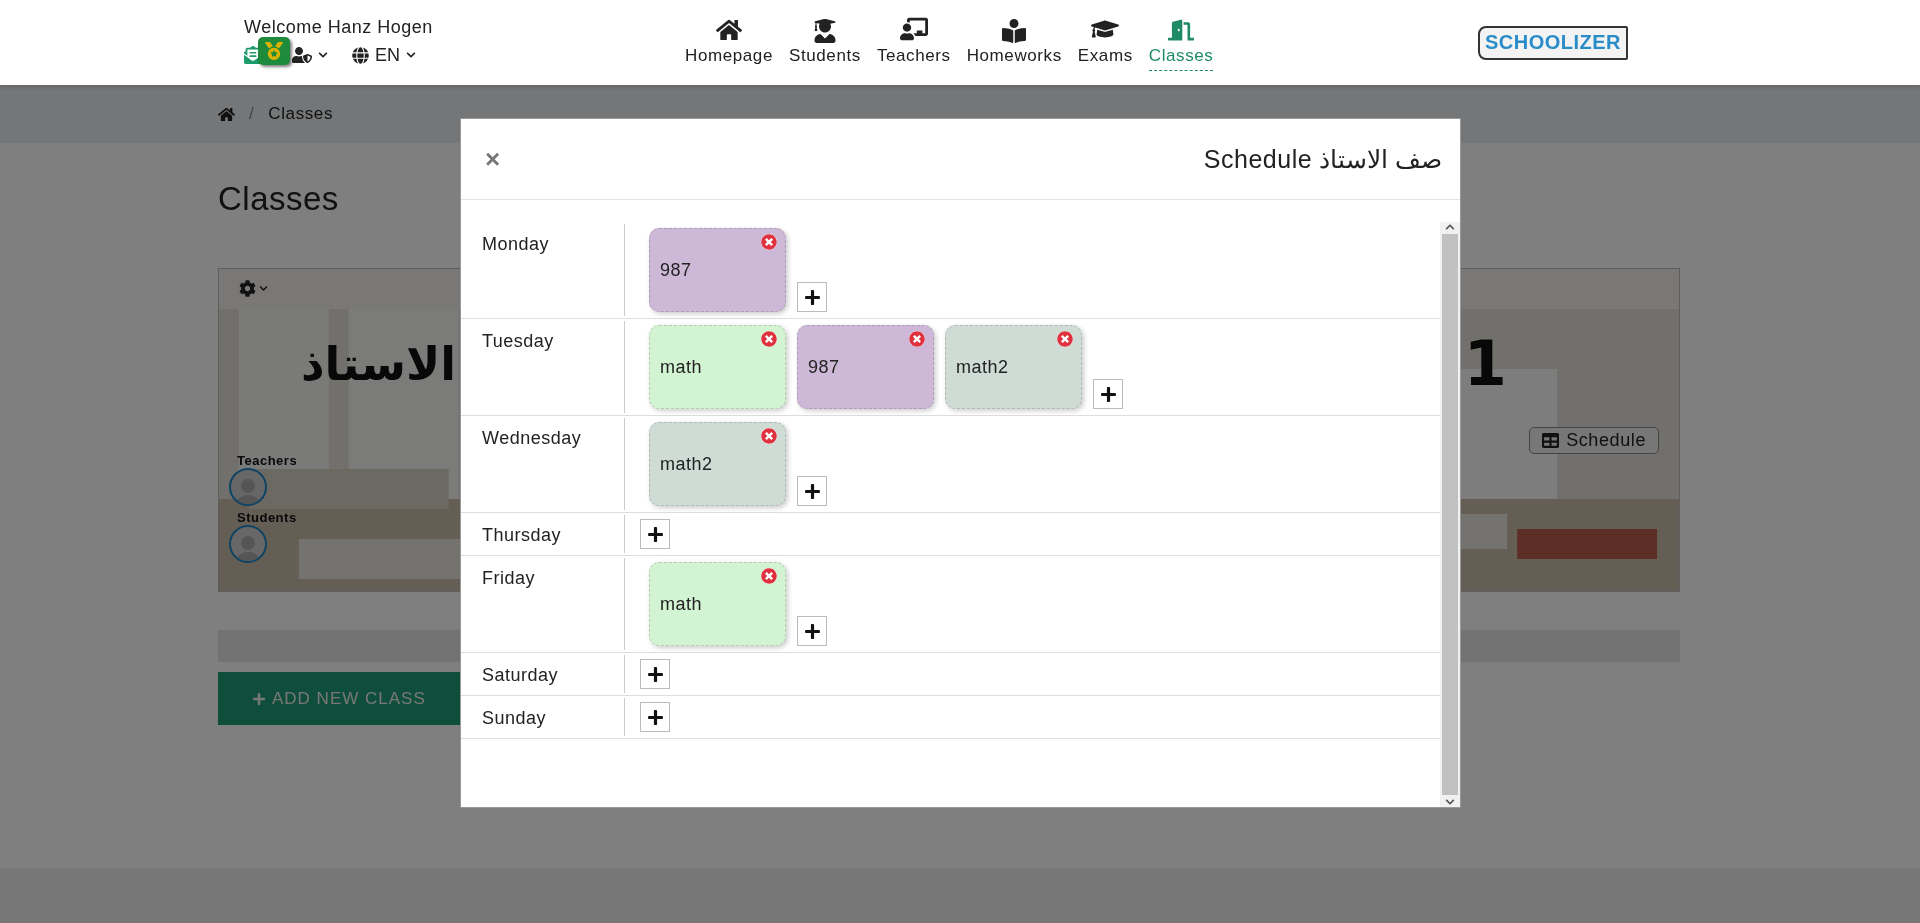  I want to click on teachers-label: Teachers, so click(267, 460).